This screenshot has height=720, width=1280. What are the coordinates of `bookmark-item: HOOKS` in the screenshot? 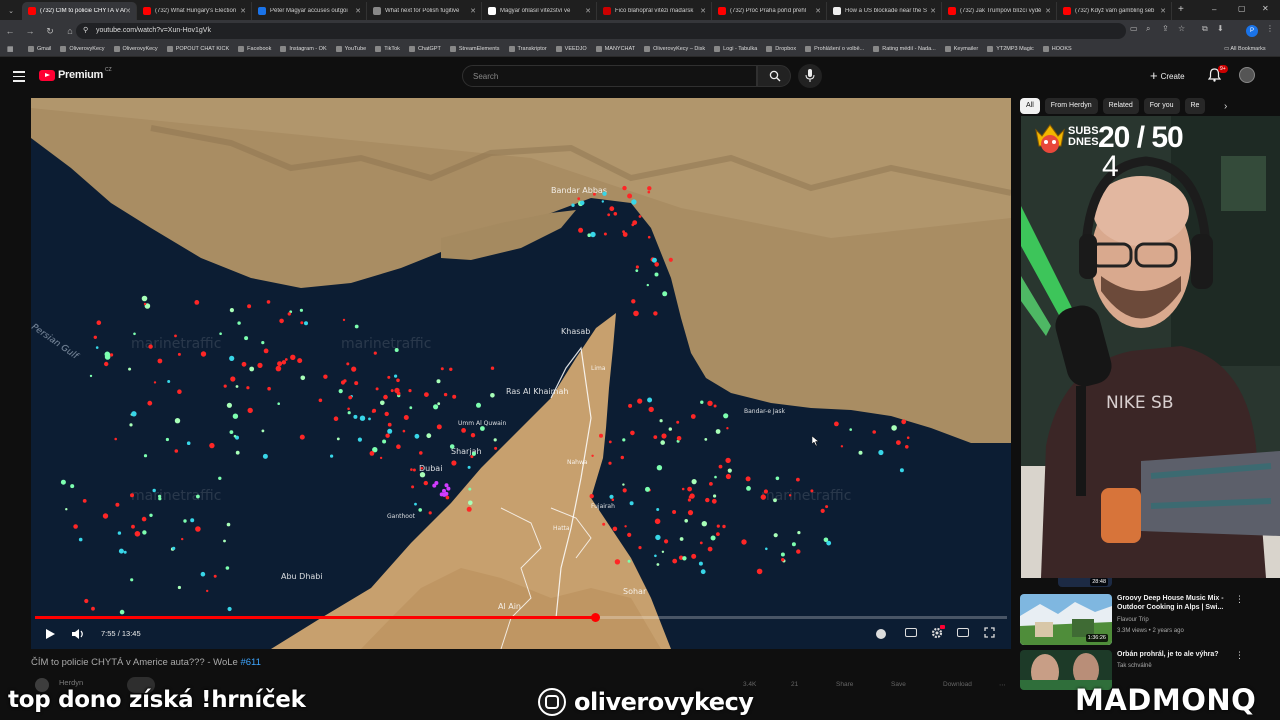 It's located at (1057, 49).